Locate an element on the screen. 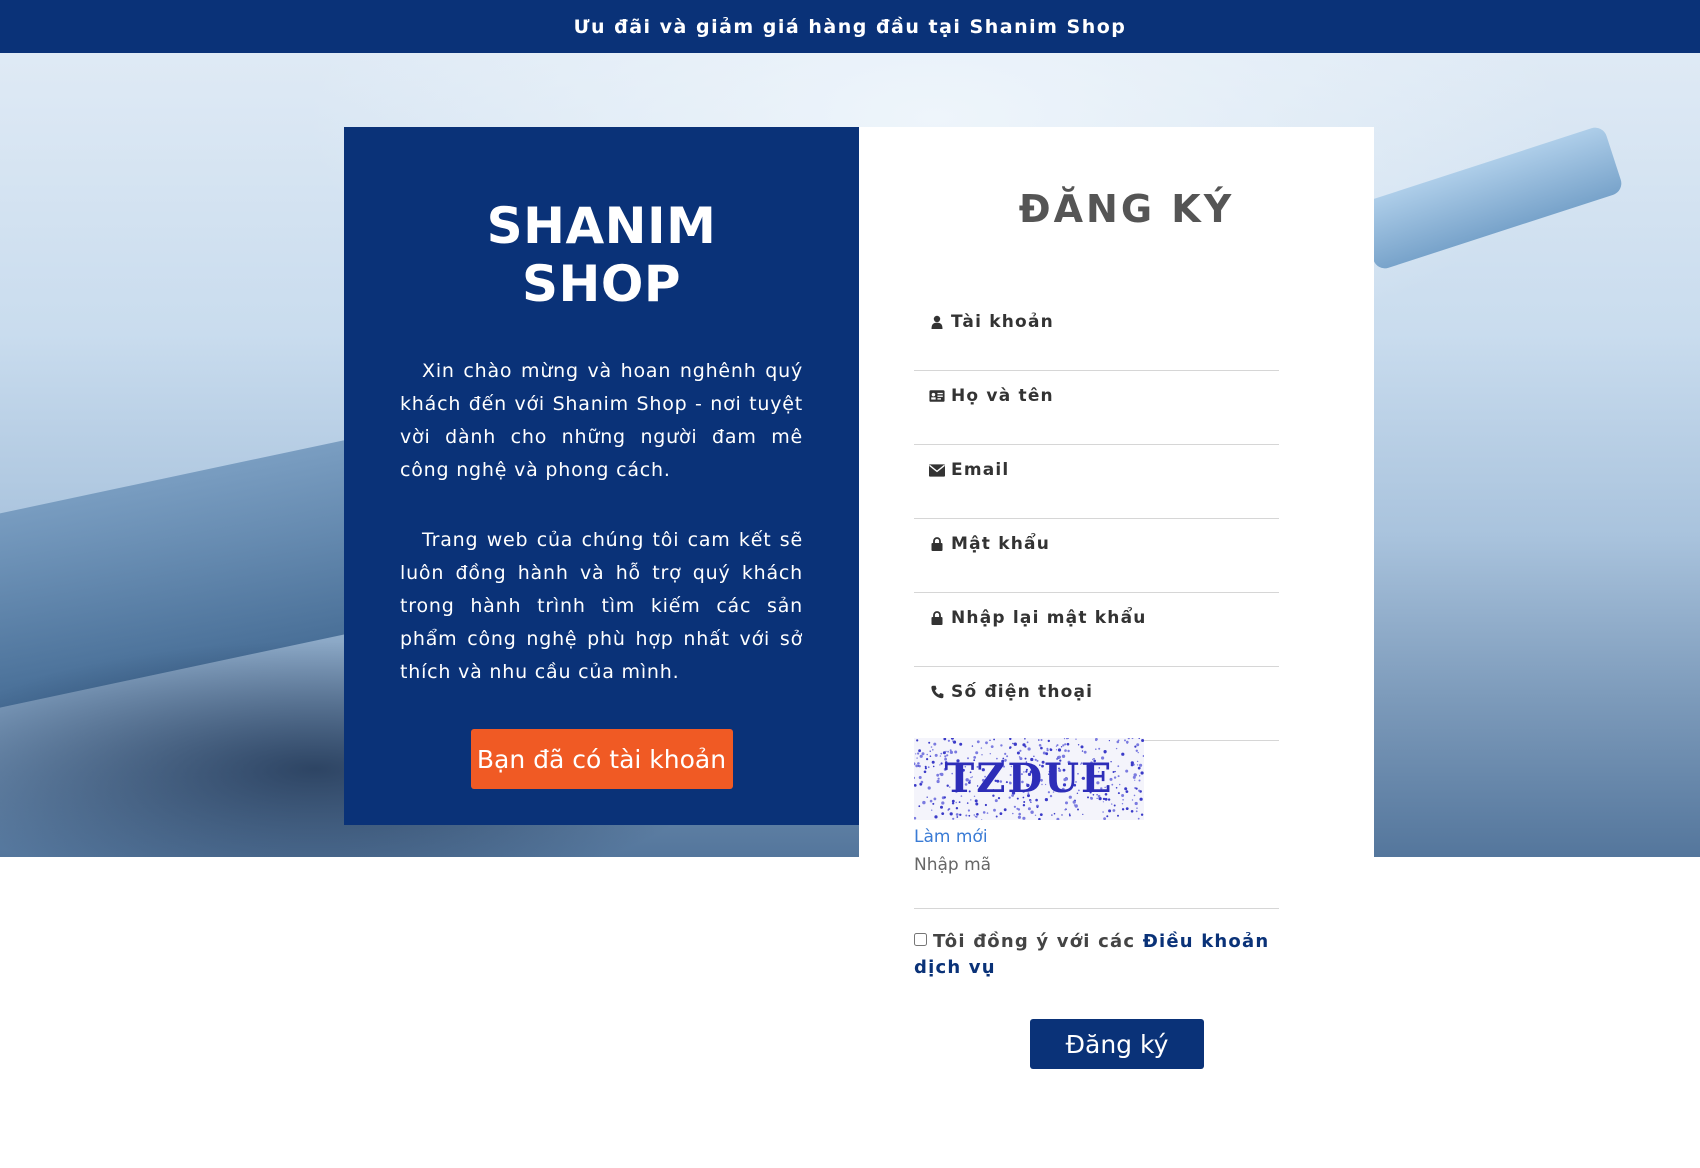  username-input is located at coordinates (1096, 352).